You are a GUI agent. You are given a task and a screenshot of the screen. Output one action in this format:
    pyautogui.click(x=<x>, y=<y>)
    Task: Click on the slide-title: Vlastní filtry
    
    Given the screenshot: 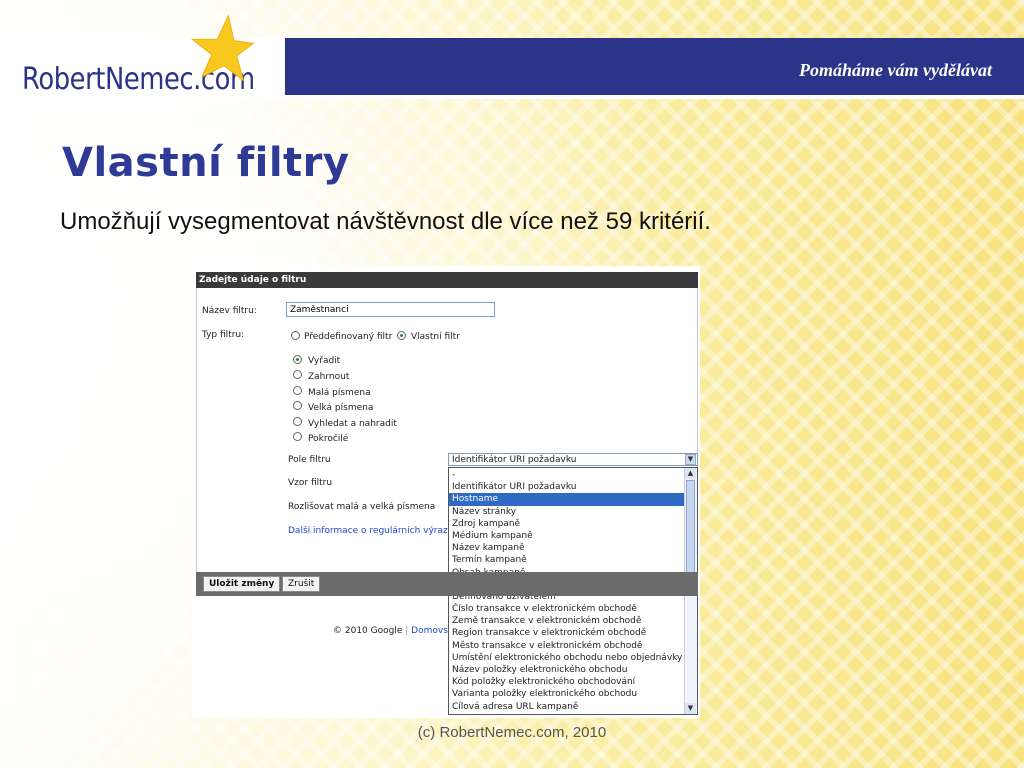 What is the action you would take?
    pyautogui.click(x=206, y=163)
    